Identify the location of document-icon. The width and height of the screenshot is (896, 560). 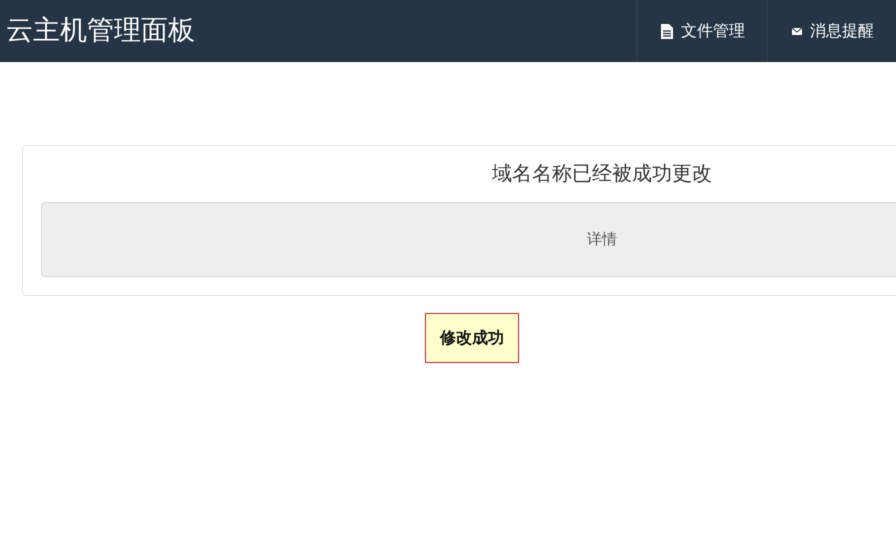
(667, 31).